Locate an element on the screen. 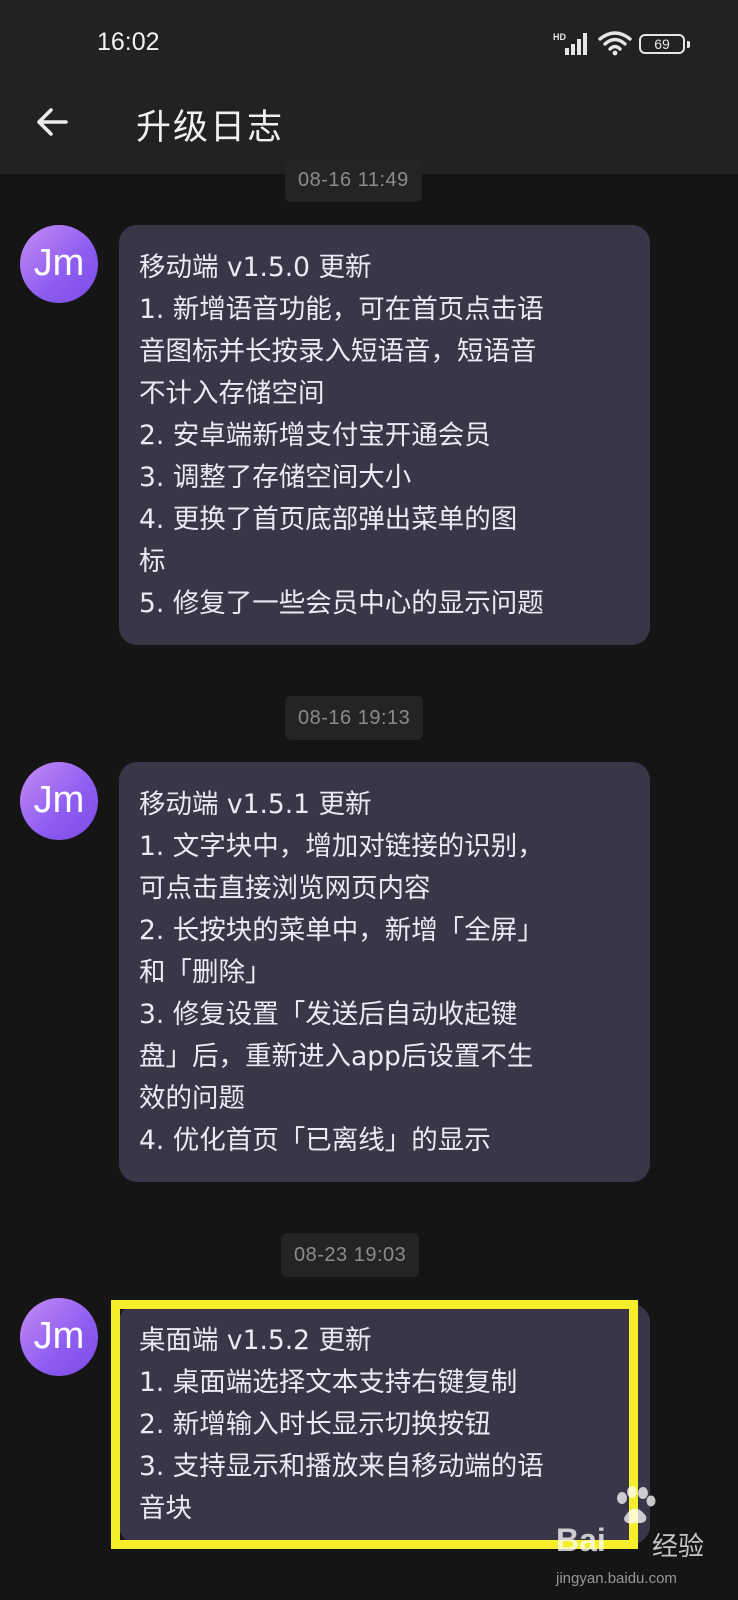 The height and width of the screenshot is (1600, 738). message-timestamp: 08-16 11:49 is located at coordinates (353, 180).